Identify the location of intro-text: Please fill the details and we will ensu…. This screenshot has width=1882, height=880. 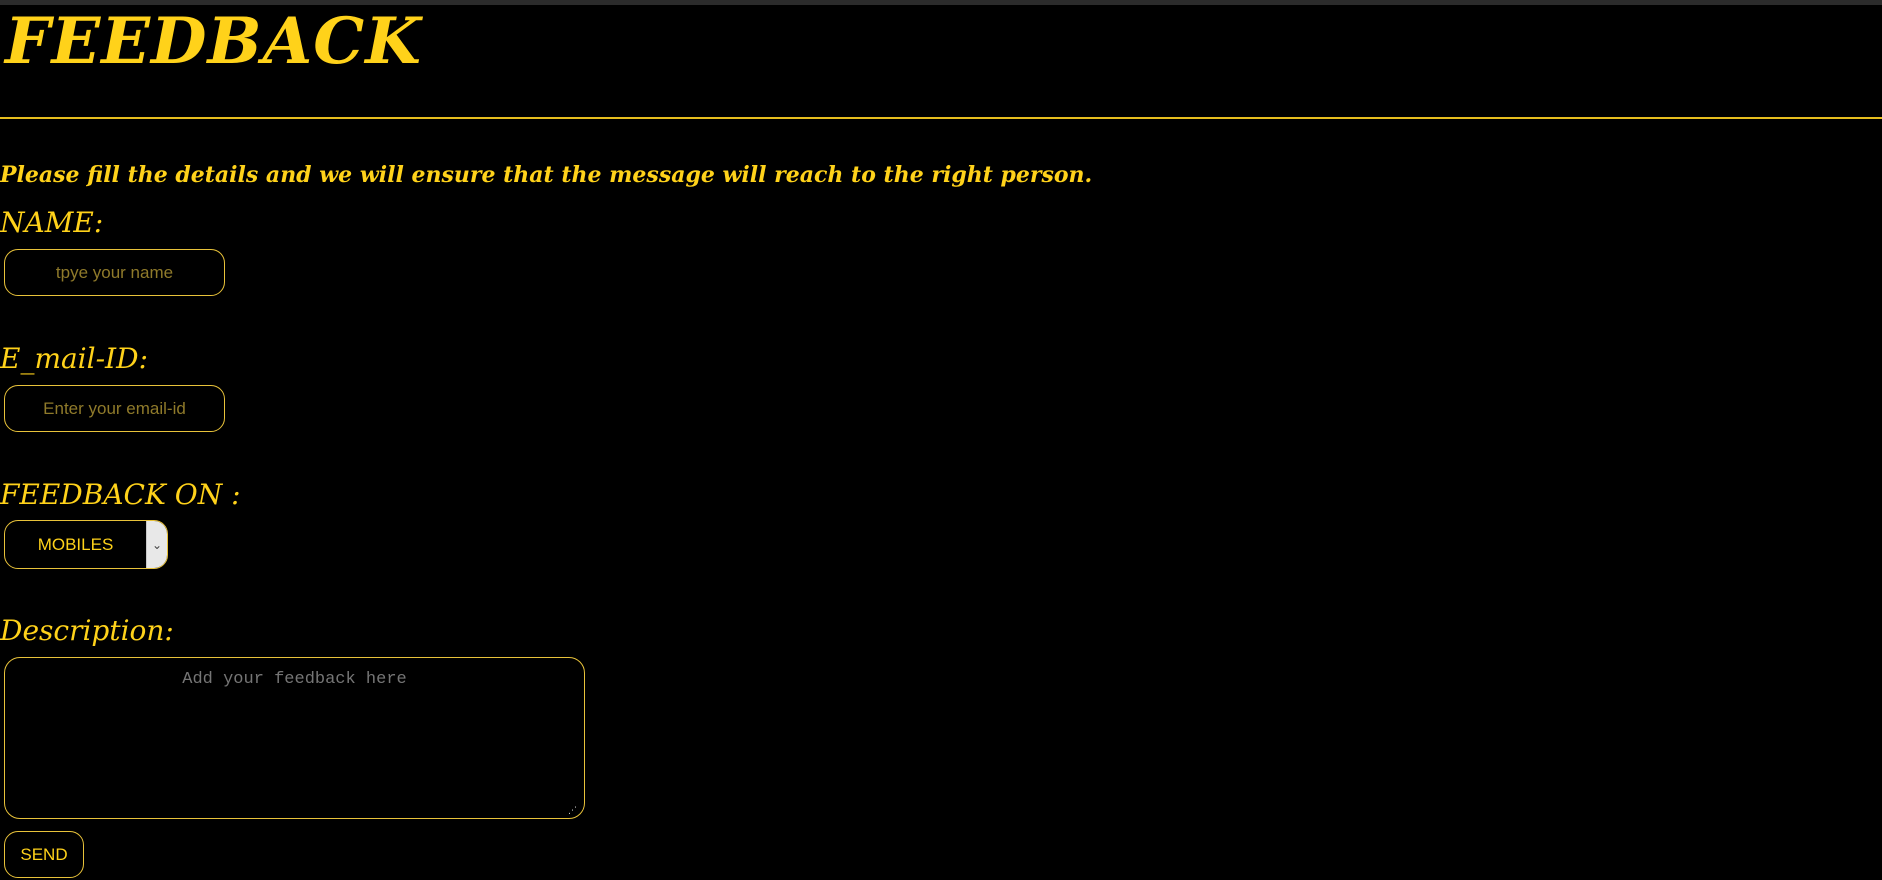
(546, 175).